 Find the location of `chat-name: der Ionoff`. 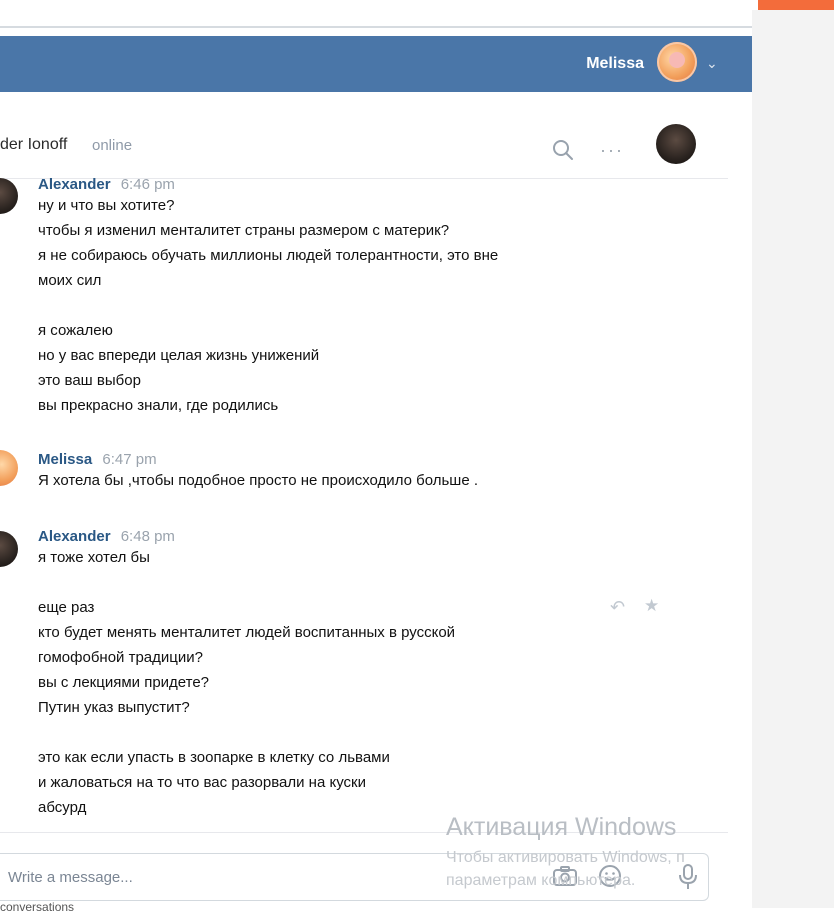

chat-name: der Ionoff is located at coordinates (33, 145).